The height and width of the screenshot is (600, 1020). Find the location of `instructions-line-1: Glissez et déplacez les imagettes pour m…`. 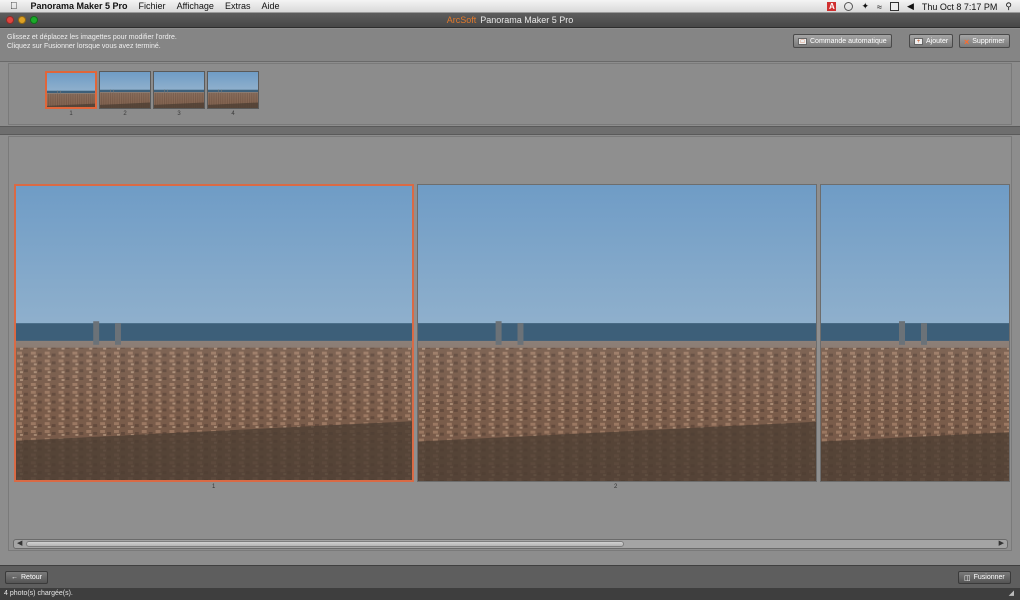

instructions-line-1: Glissez et déplacez les imagettes pour m… is located at coordinates (92, 37).